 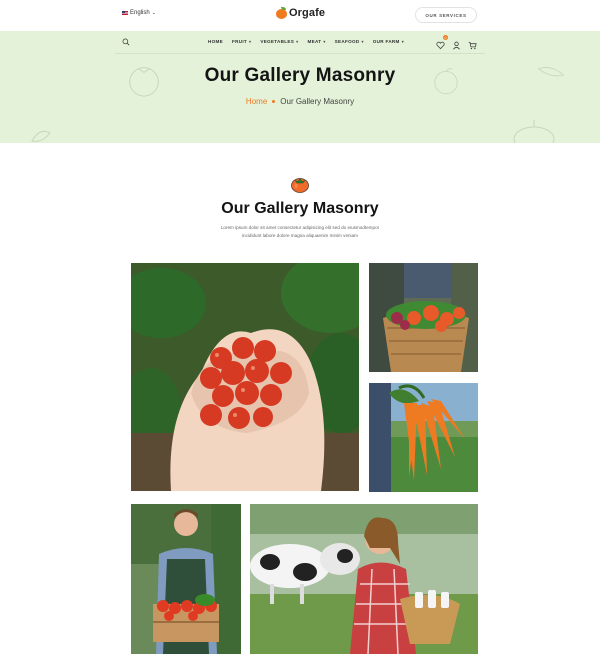 I want to click on cart-button, so click(x=472, y=43).